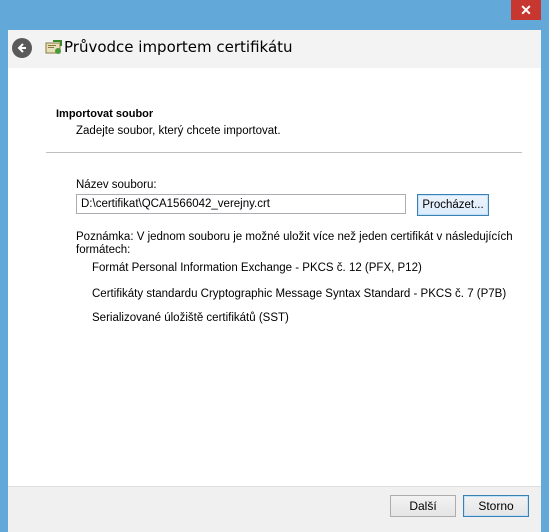  Describe the element at coordinates (241, 204) in the screenshot. I see `file-name-input` at that location.